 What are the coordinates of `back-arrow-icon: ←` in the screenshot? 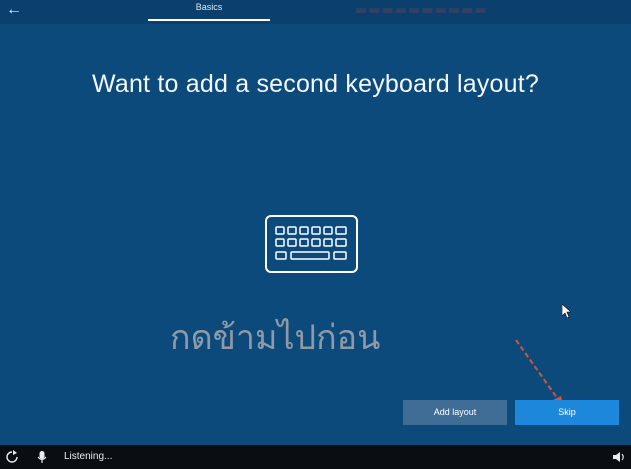 It's located at (14, 9).